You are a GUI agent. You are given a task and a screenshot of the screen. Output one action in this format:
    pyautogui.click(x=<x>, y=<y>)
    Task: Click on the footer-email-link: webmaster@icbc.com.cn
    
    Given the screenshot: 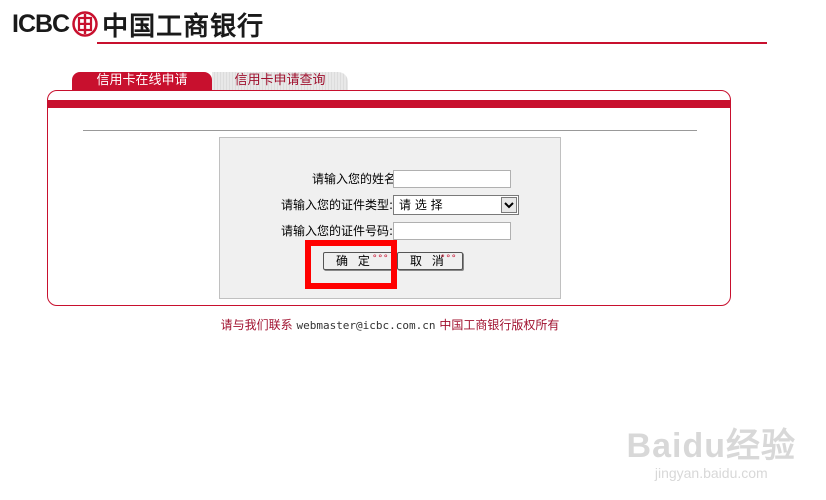 What is the action you would take?
    pyautogui.click(x=365, y=325)
    